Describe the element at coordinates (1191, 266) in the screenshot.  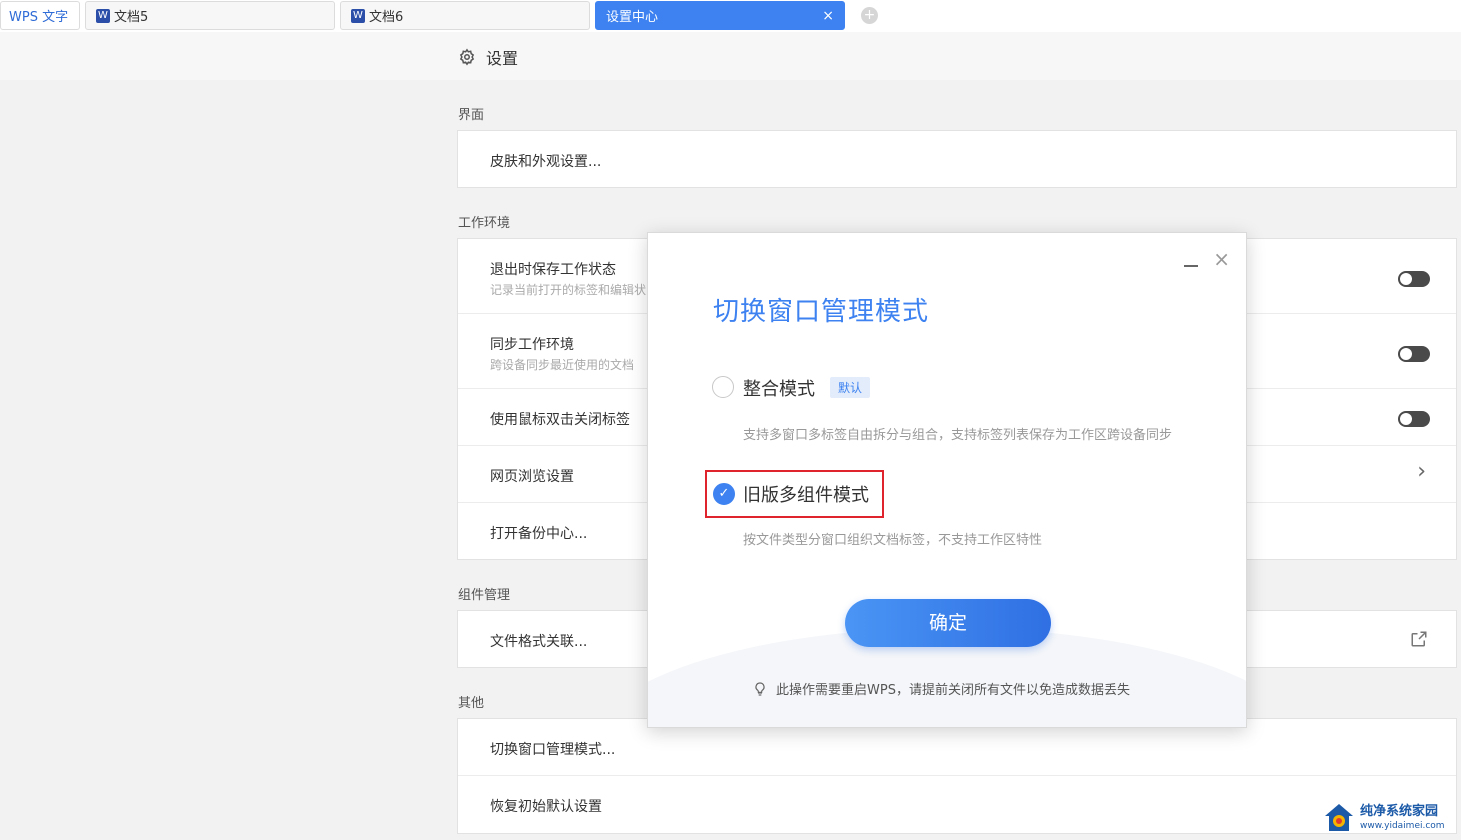
I see `minimize-icon` at that location.